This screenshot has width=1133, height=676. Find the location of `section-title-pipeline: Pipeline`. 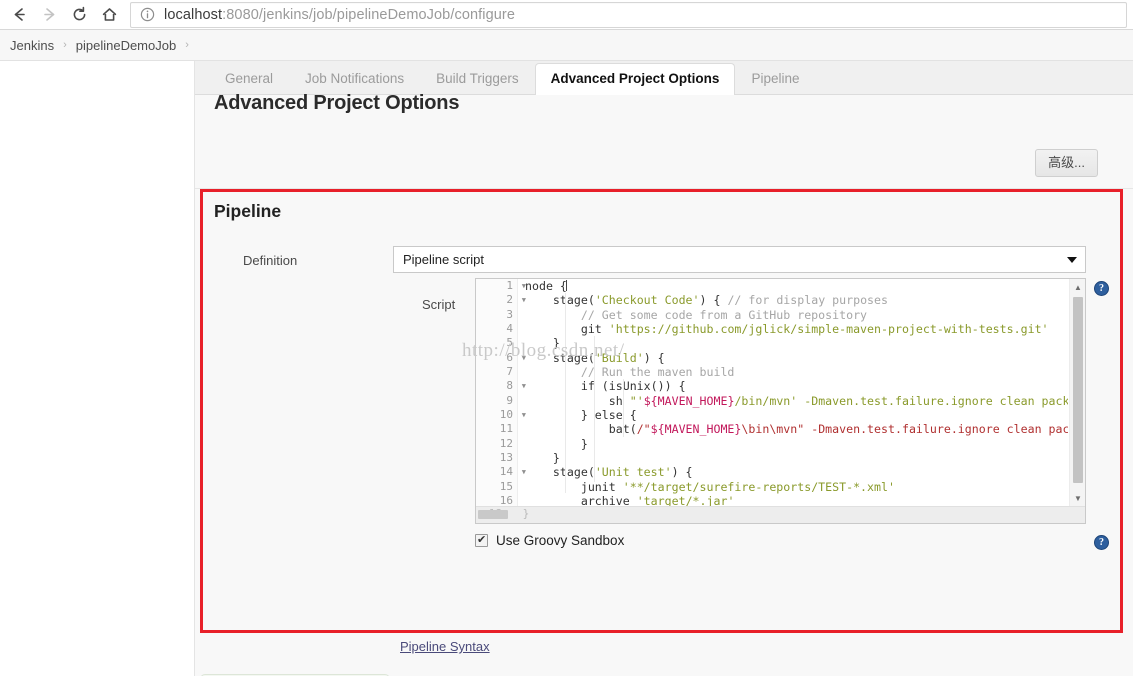

section-title-pipeline: Pipeline is located at coordinates (248, 211).